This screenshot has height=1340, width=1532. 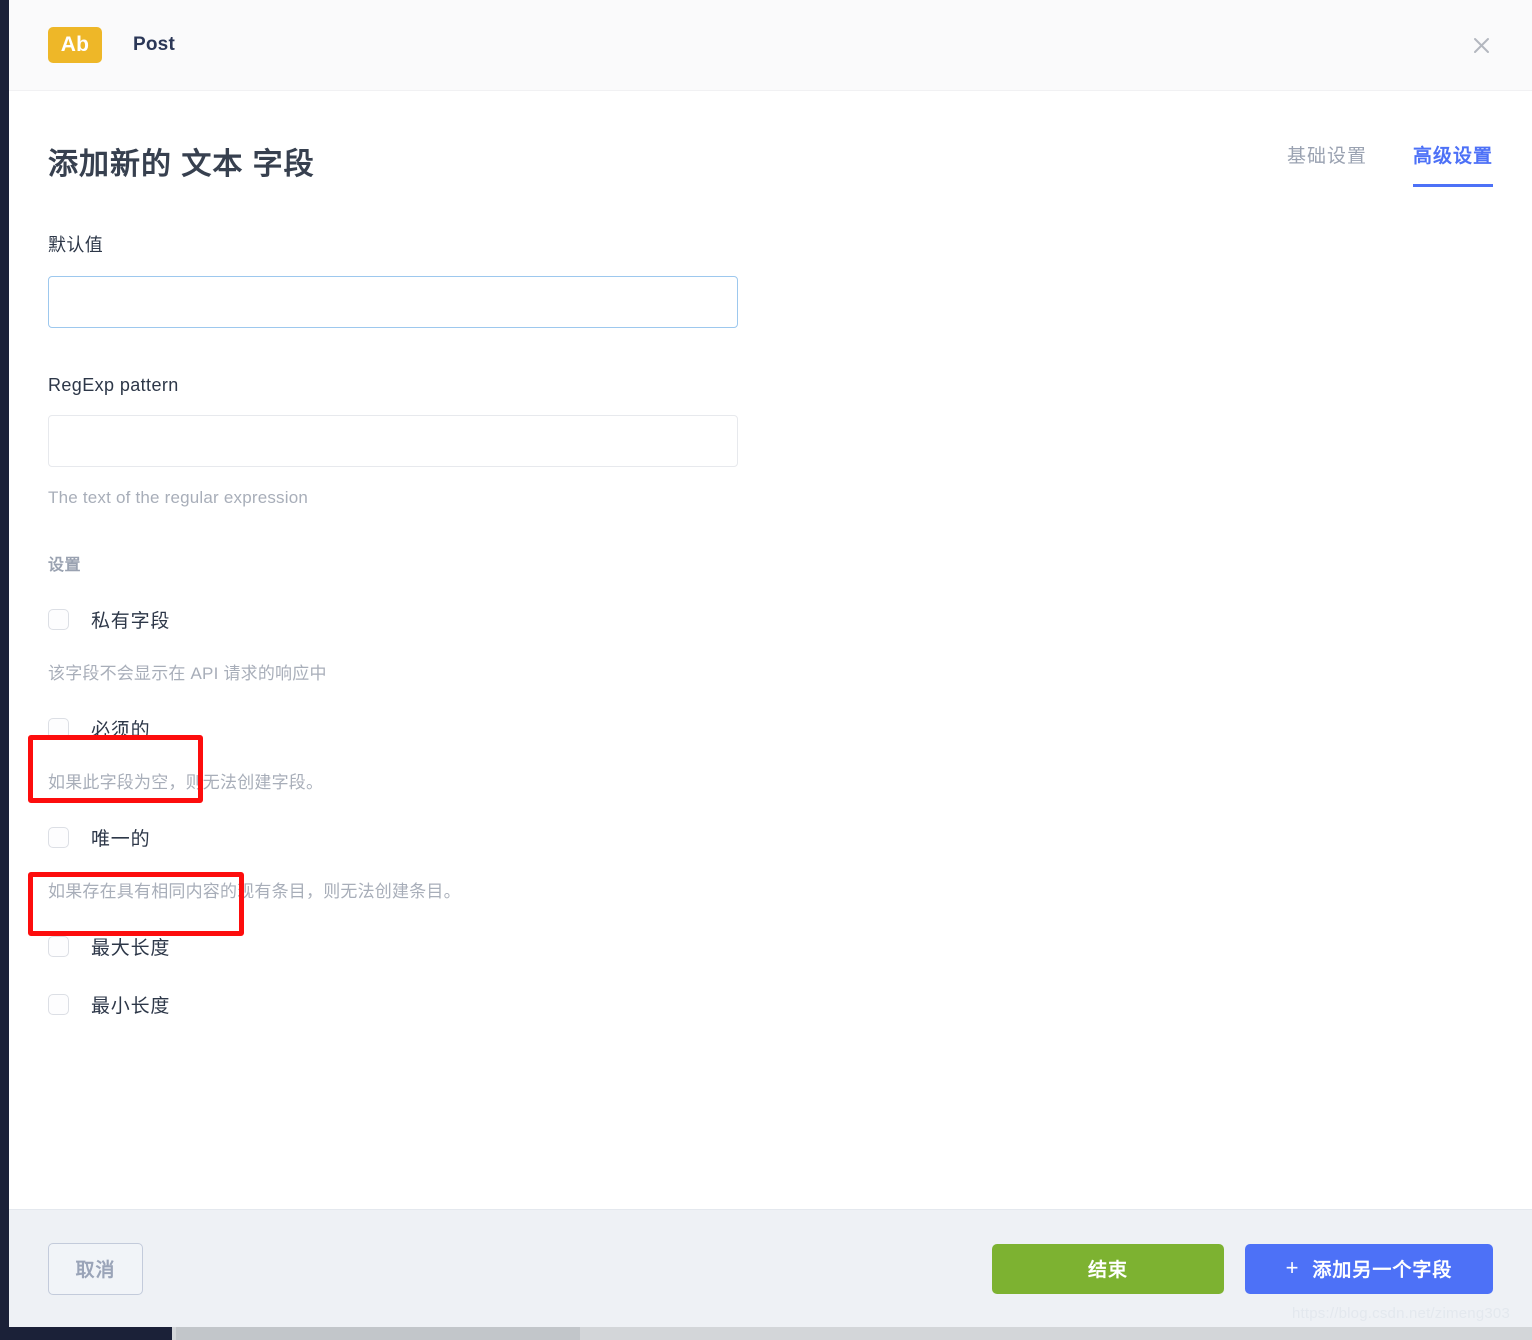 I want to click on scrollbar-thumb, so click(x=378, y=1333).